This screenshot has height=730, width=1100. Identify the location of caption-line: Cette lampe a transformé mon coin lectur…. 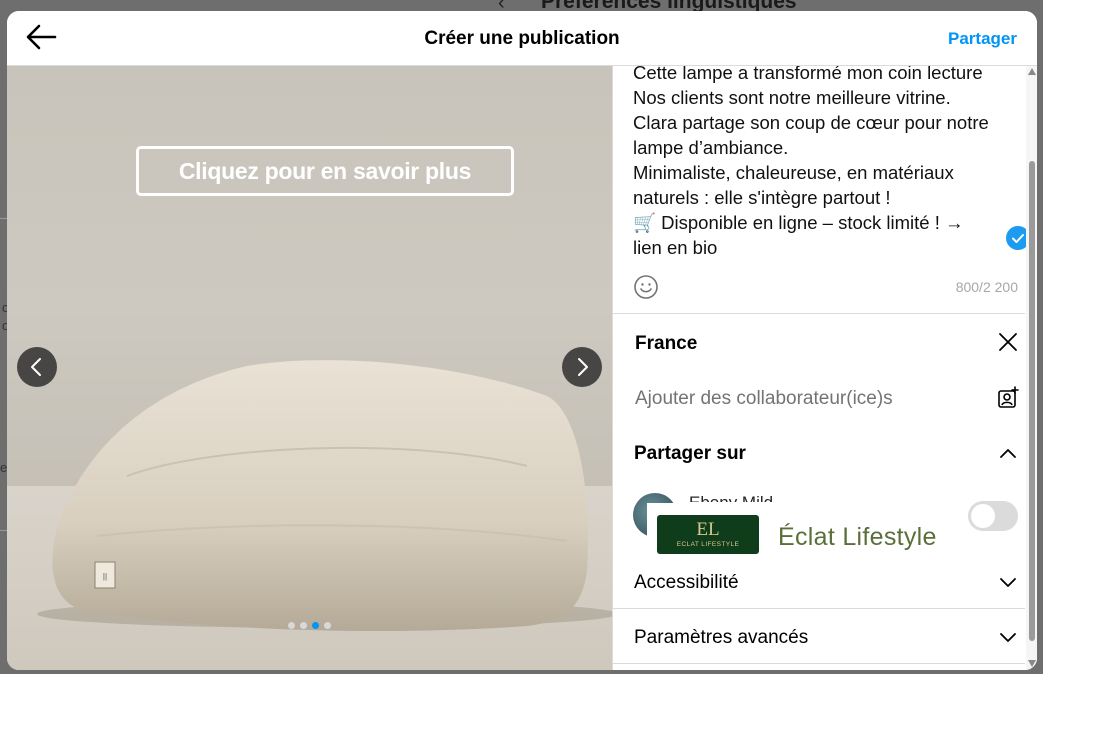
(808, 74).